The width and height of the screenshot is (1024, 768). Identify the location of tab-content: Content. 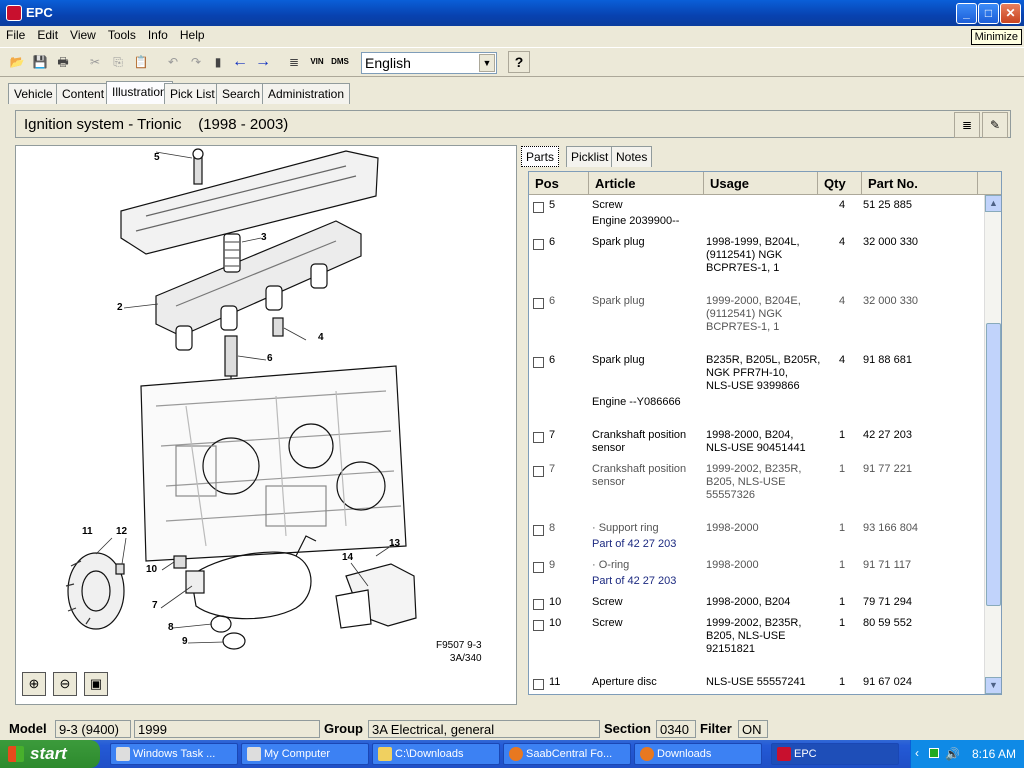
(83, 93).